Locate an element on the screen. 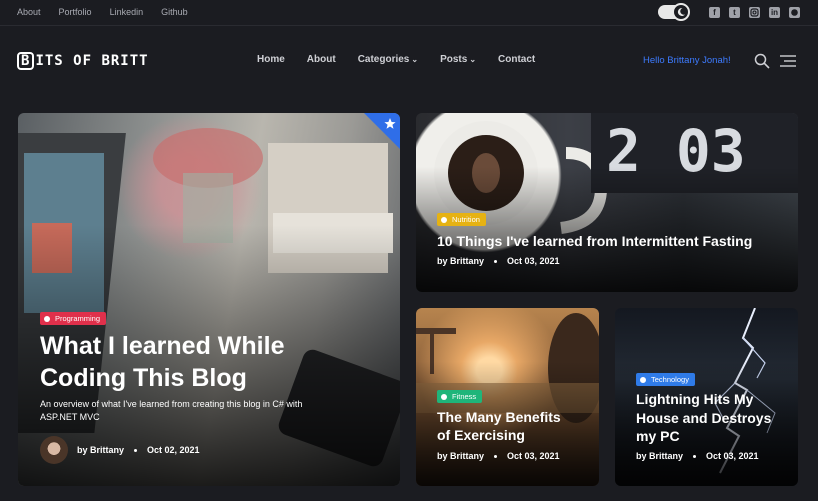 Image resolution: width=818 pixels, height=501 pixels. pin-corner is located at coordinates (382, 131).